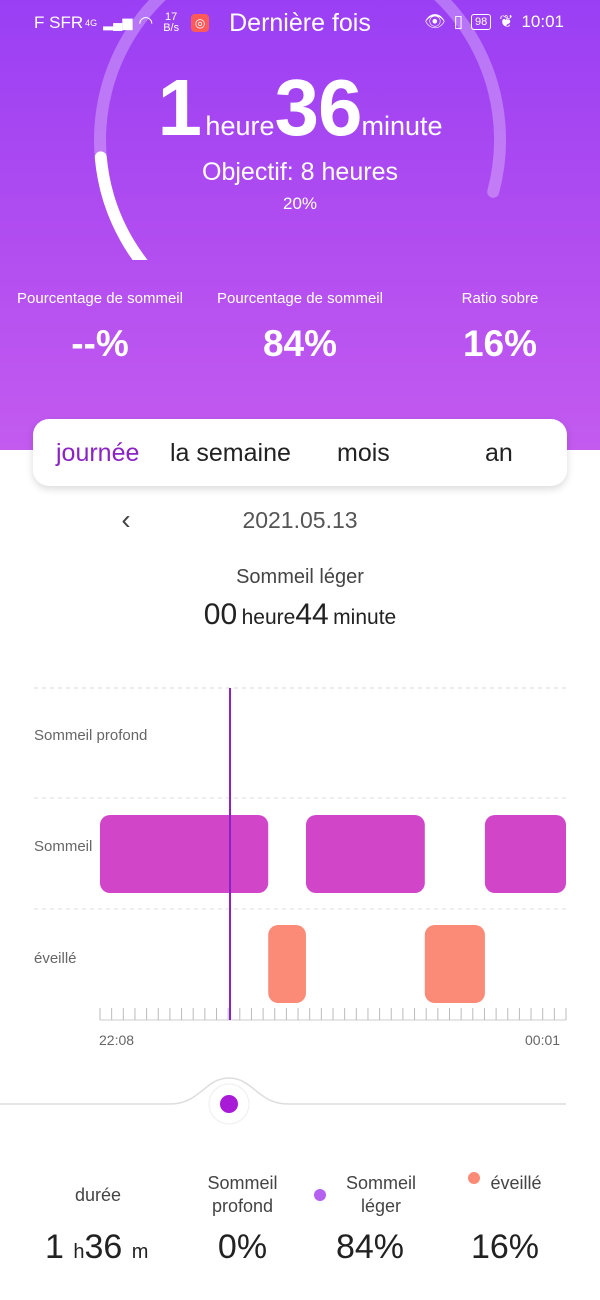  Describe the element at coordinates (505, 1195) in the screenshot. I see `legend-awake-head: éveillé` at that location.